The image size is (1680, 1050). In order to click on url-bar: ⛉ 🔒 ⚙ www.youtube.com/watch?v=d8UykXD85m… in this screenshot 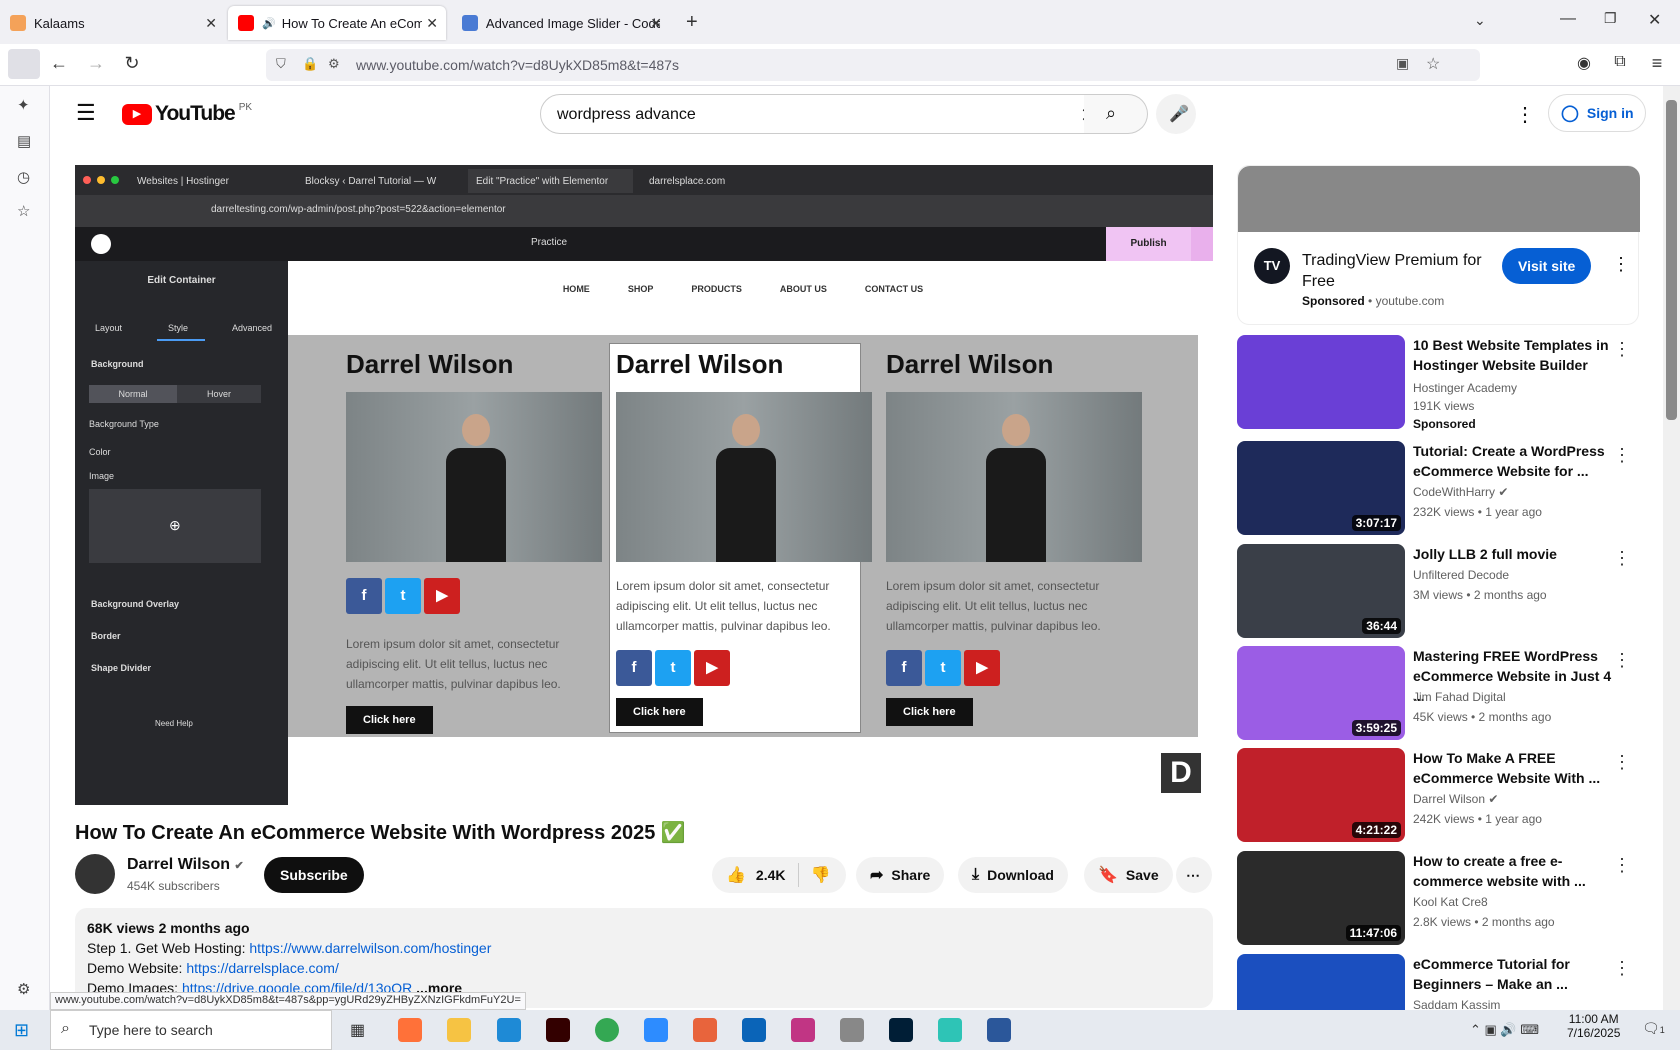, I will do `click(873, 65)`.